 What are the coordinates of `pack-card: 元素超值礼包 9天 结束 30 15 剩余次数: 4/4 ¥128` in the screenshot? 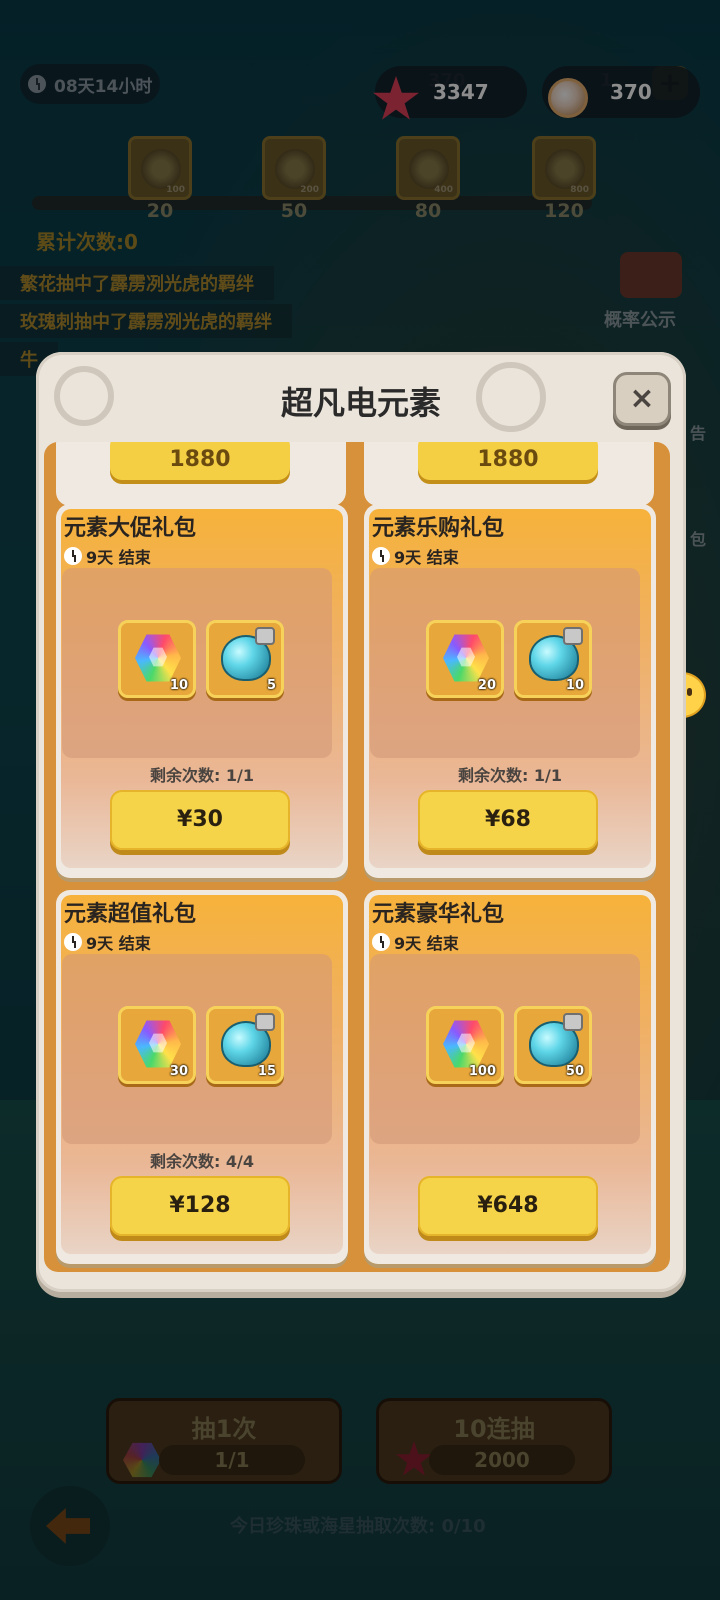 It's located at (202, 1077).